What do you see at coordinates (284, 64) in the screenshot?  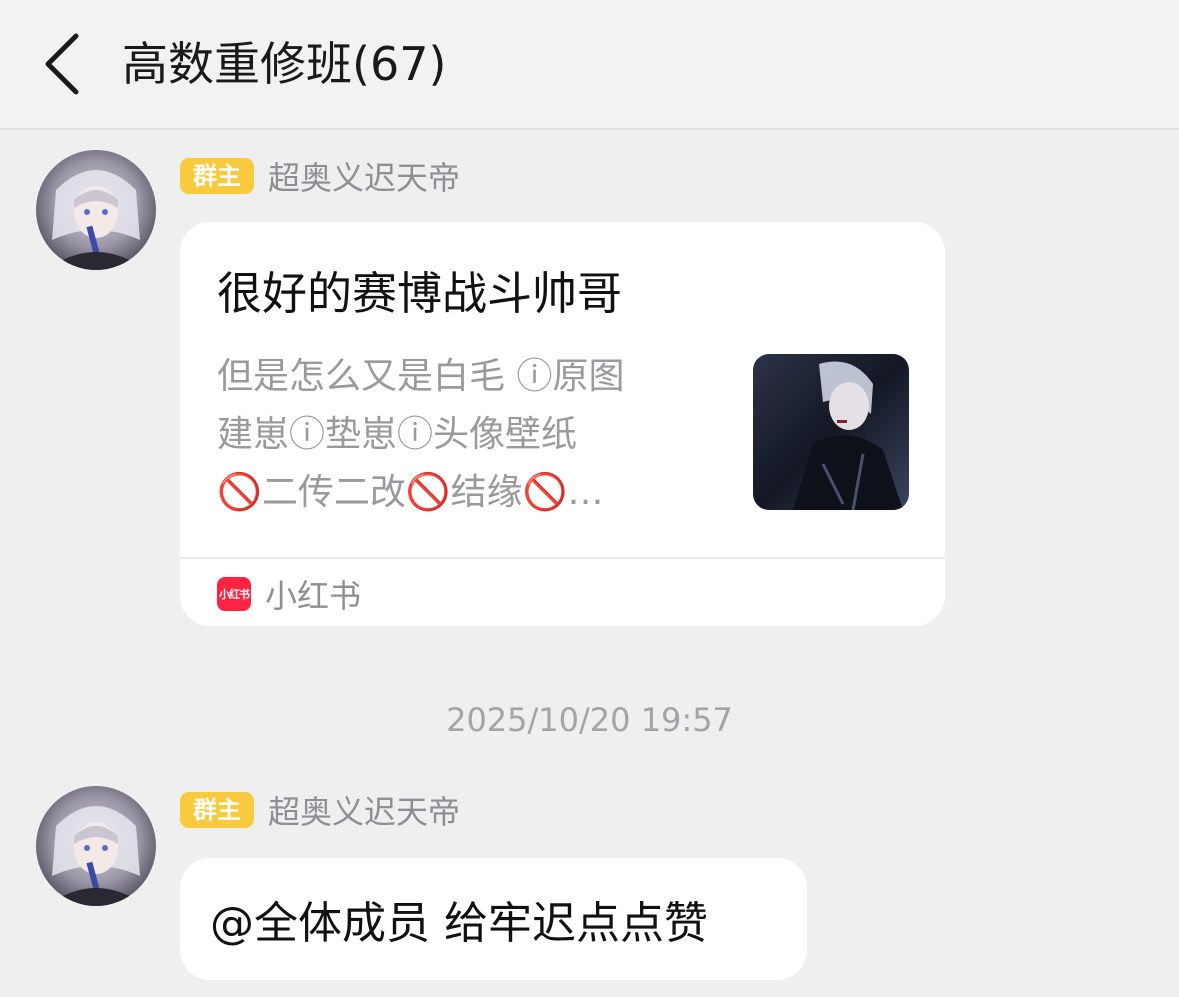 I see `chat-title: 高数重修班(67)` at bounding box center [284, 64].